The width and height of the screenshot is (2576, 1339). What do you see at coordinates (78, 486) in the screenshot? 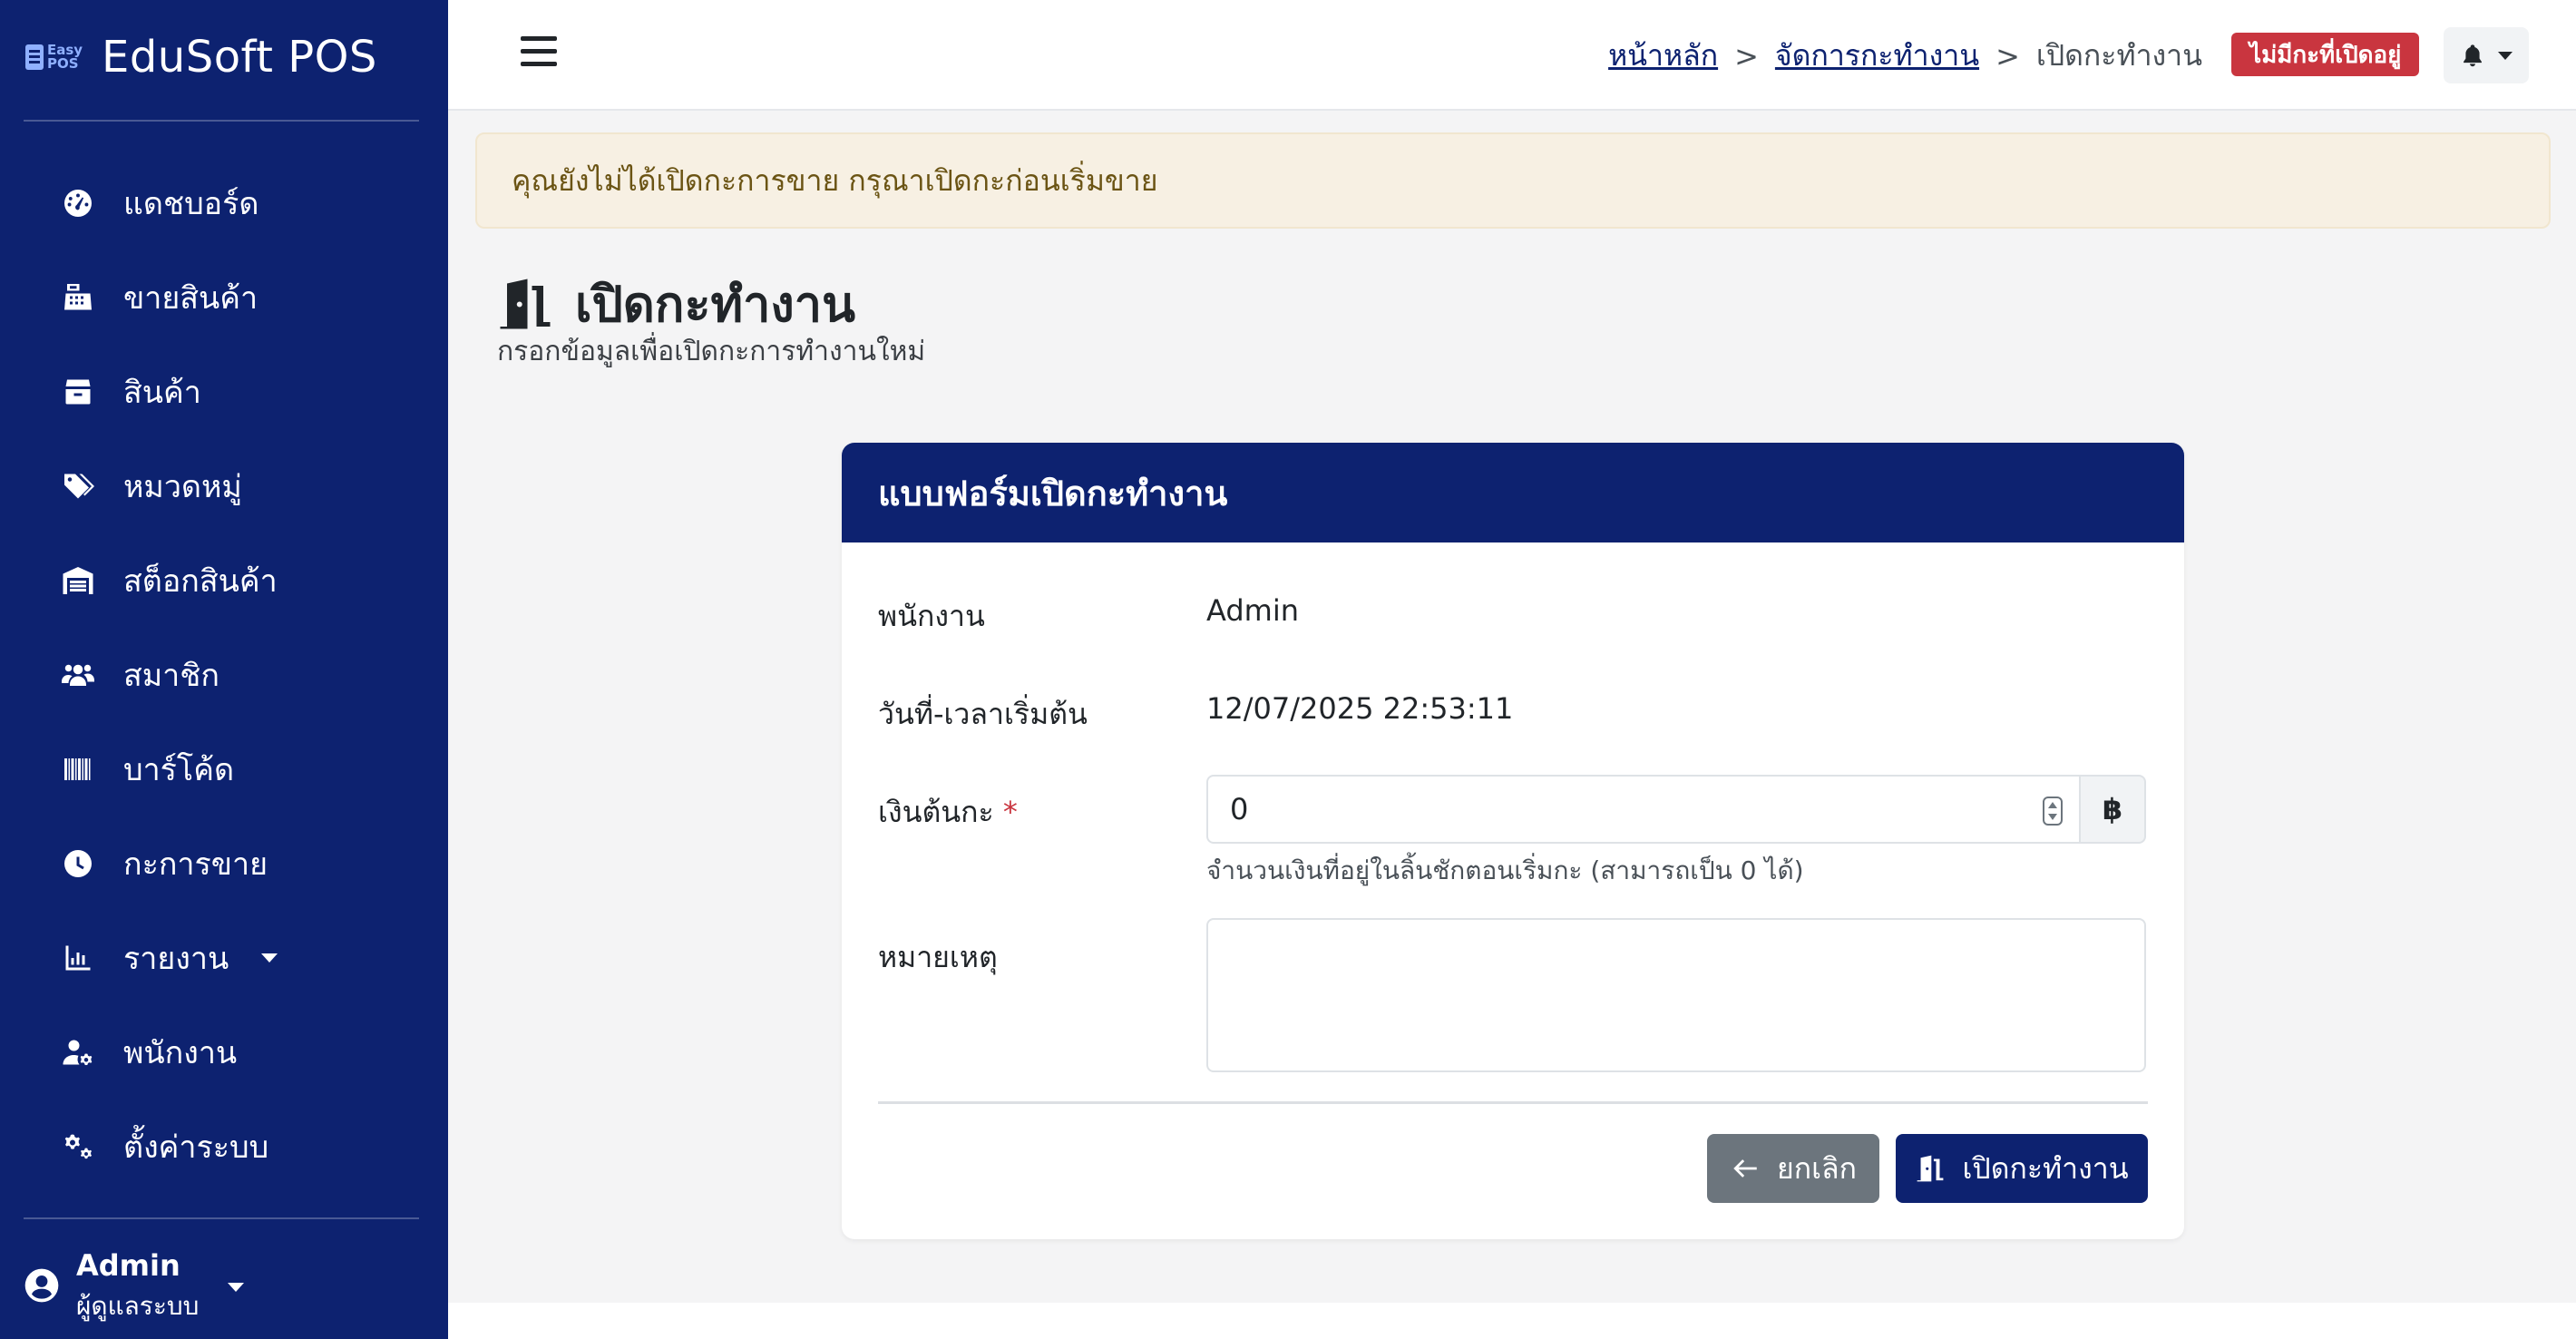
I see `tags-icon` at bounding box center [78, 486].